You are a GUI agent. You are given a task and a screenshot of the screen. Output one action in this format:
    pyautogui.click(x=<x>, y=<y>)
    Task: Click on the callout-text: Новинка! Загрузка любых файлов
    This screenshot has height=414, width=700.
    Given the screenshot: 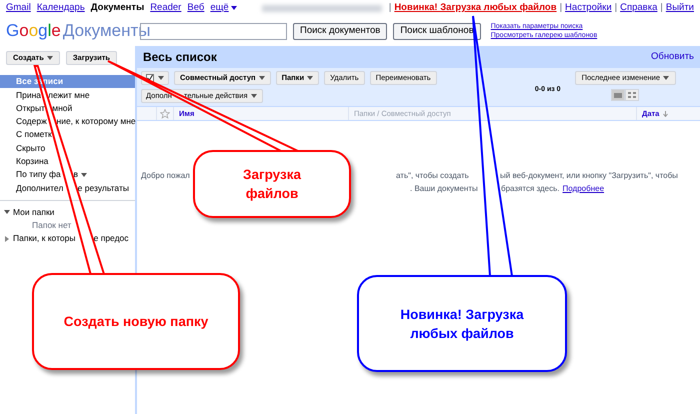 What is the action you would take?
    pyautogui.click(x=462, y=324)
    